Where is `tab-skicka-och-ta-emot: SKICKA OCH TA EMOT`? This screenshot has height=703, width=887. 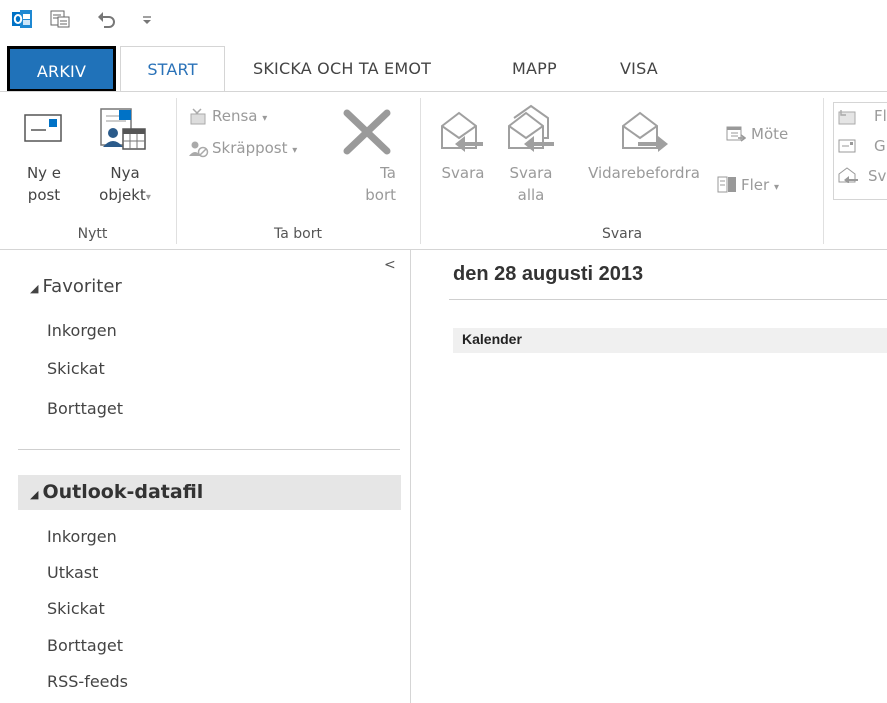 tab-skicka-och-ta-emot: SKICKA OCH TA EMOT is located at coordinates (342, 69).